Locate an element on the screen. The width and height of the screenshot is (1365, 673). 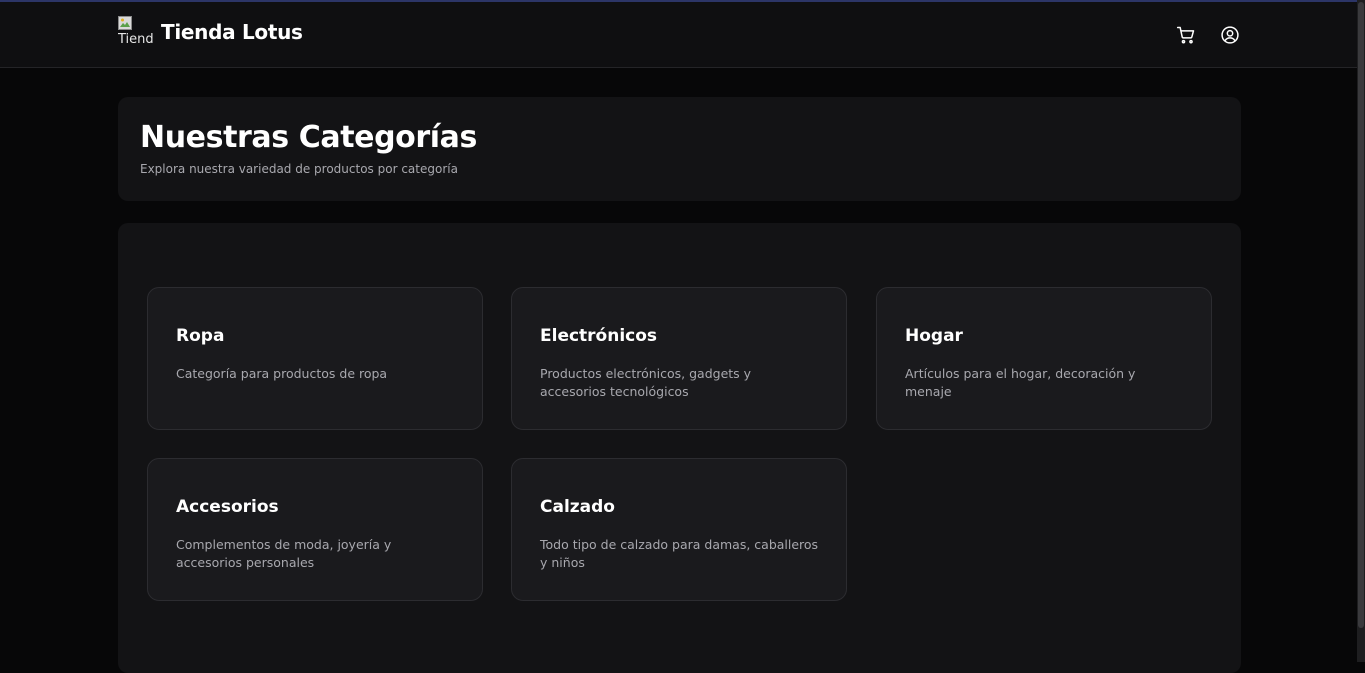
logo-alt-text: Tienda Lotus is located at coordinates (135, 39).